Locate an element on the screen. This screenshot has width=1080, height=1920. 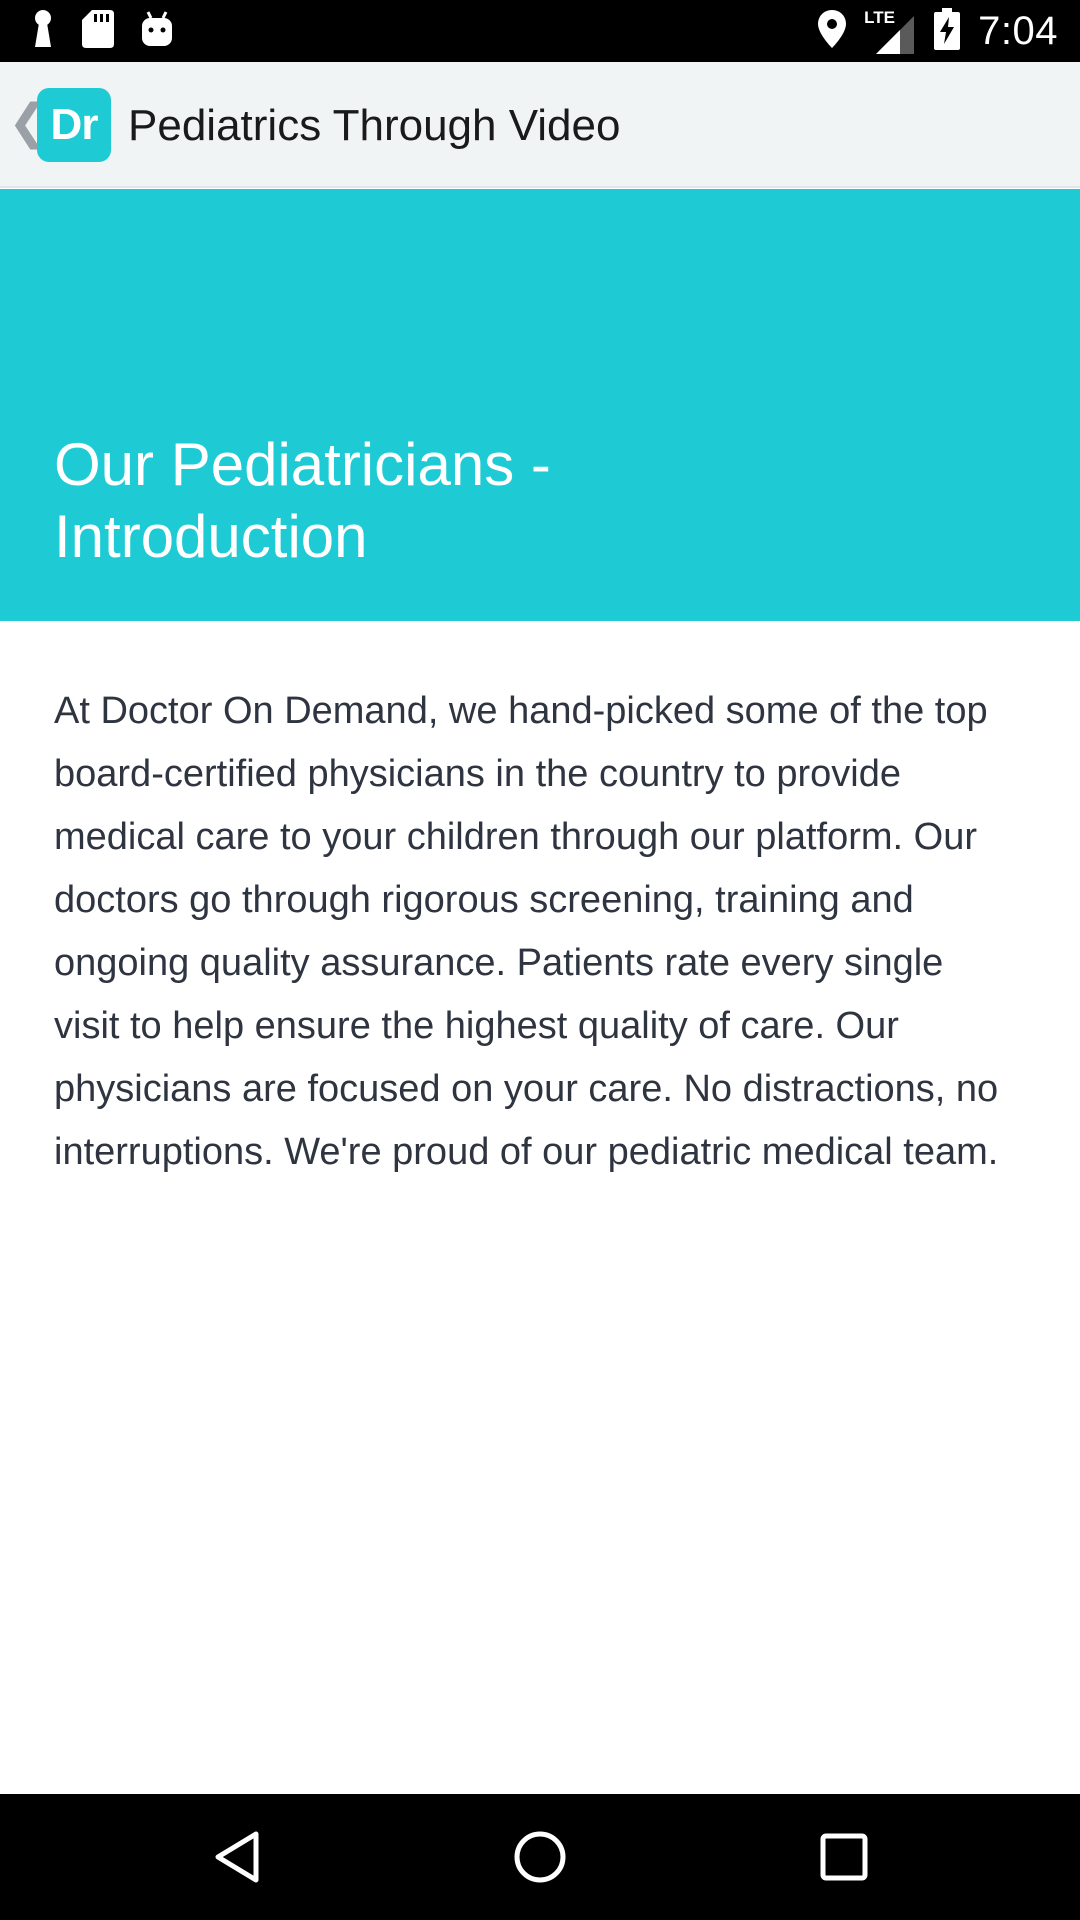
android-icon is located at coordinates (157, 31).